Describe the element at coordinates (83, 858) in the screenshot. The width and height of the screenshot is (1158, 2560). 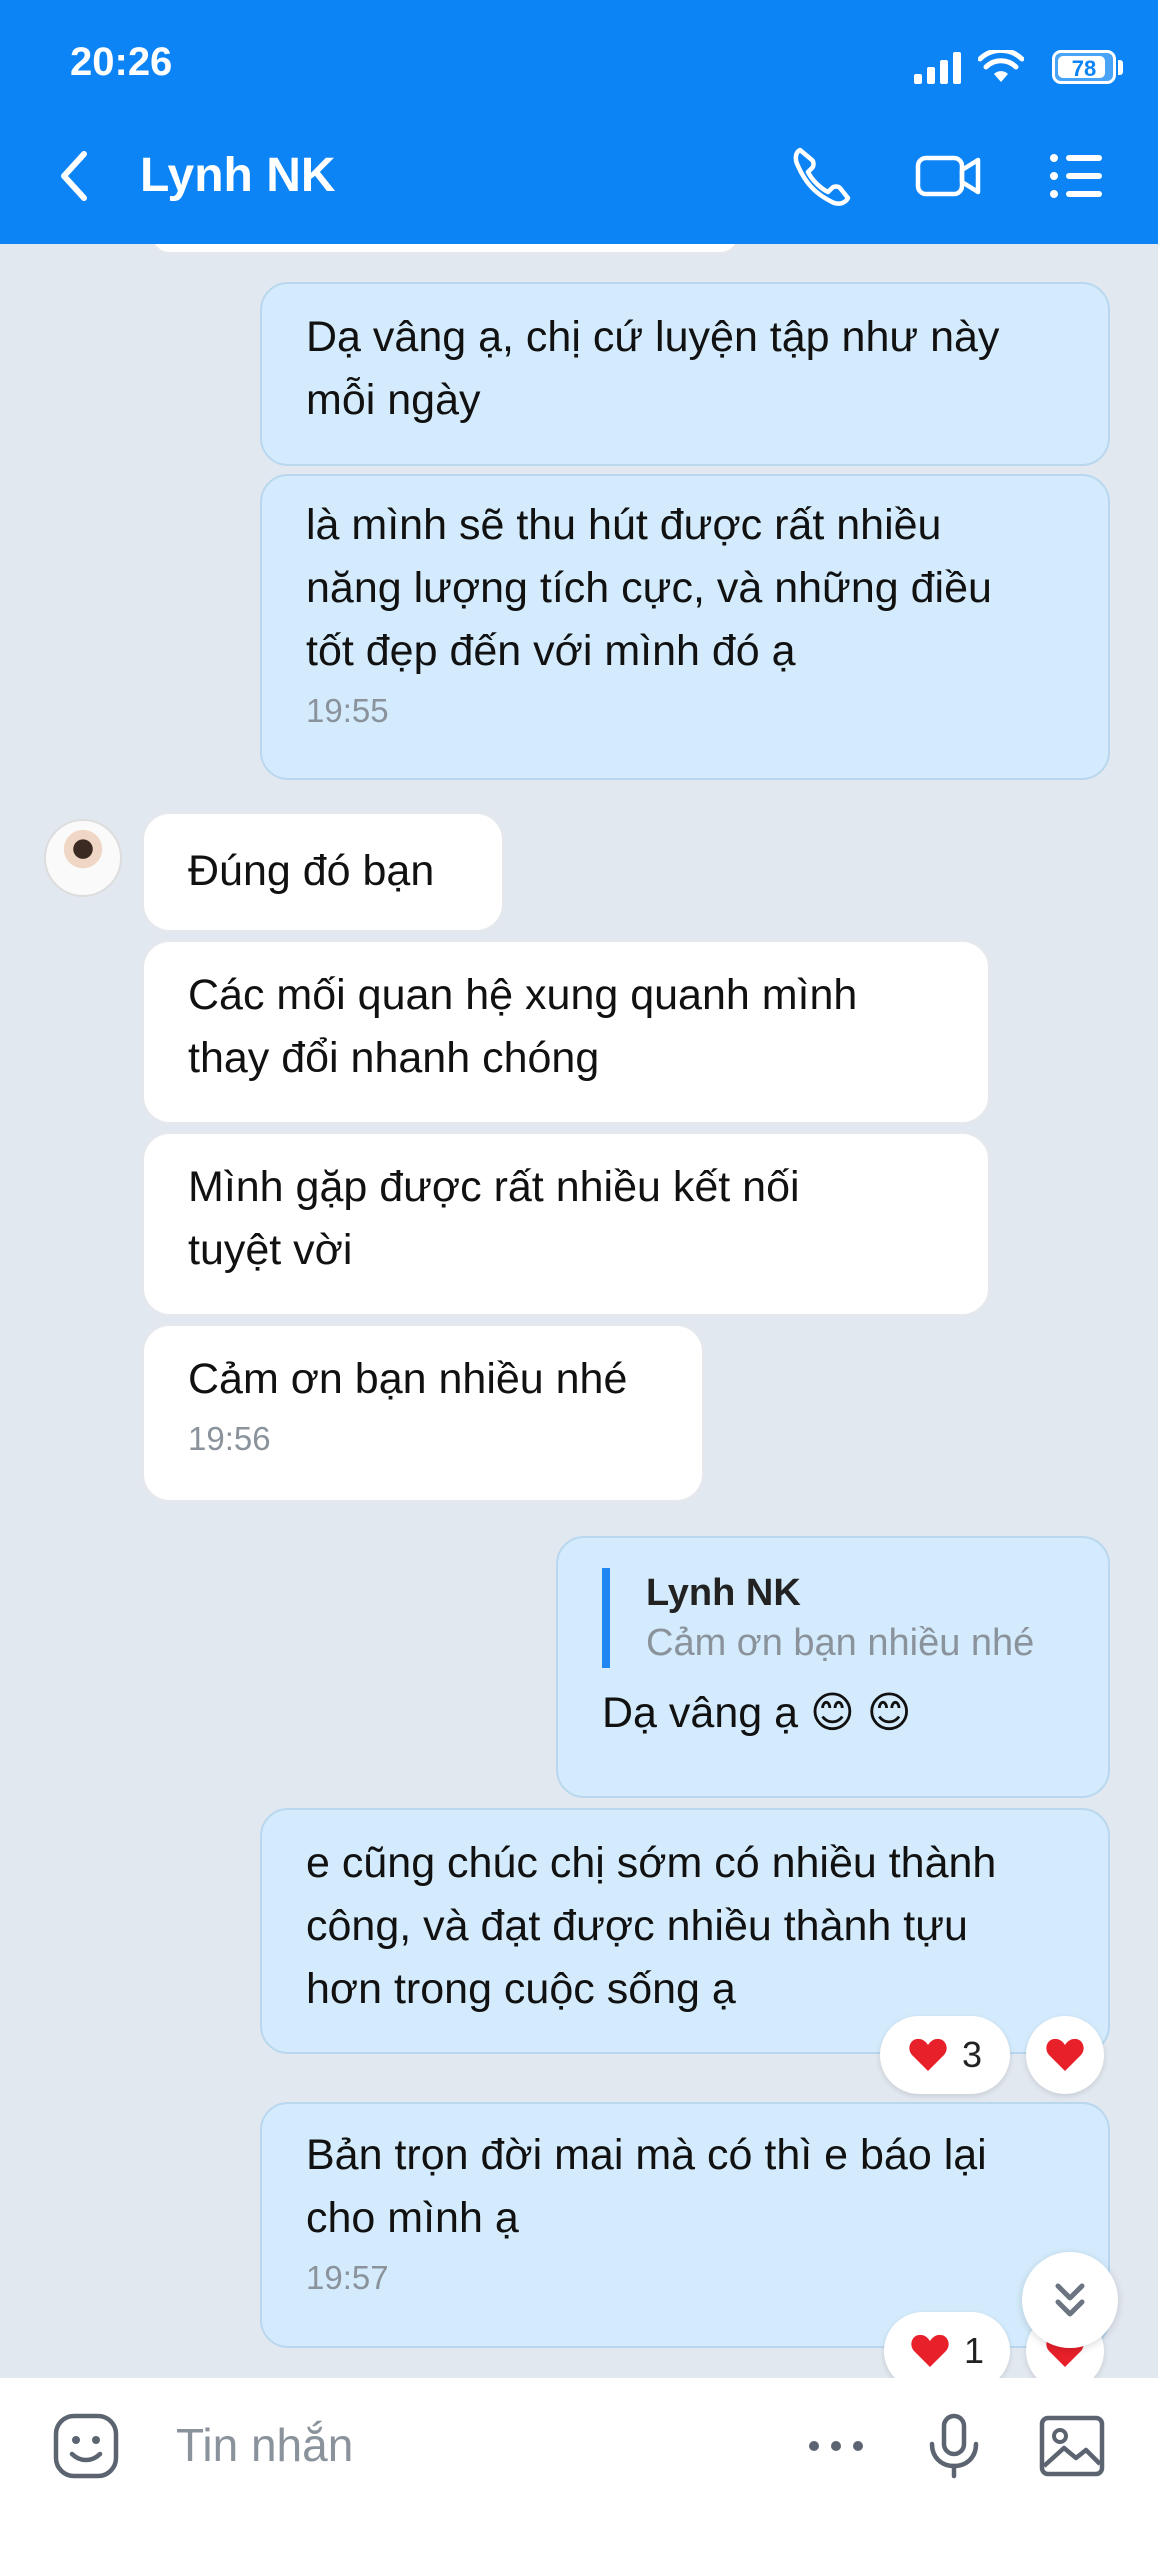
I see `avatar` at that location.